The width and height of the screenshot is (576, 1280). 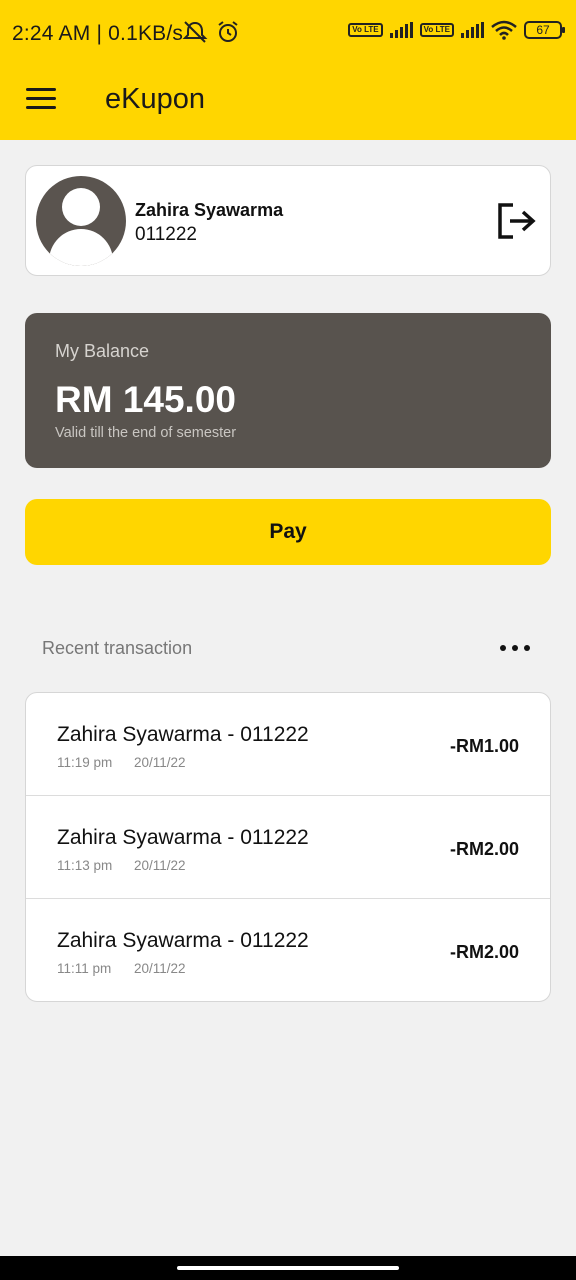 What do you see at coordinates (84, 968) in the screenshot?
I see `transaction-time: 11:11 pm` at bounding box center [84, 968].